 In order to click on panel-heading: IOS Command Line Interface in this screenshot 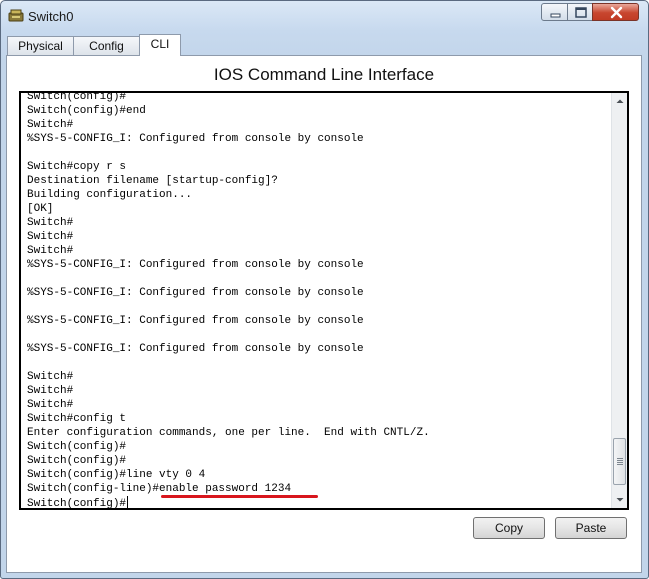, I will do `click(324, 74)`.